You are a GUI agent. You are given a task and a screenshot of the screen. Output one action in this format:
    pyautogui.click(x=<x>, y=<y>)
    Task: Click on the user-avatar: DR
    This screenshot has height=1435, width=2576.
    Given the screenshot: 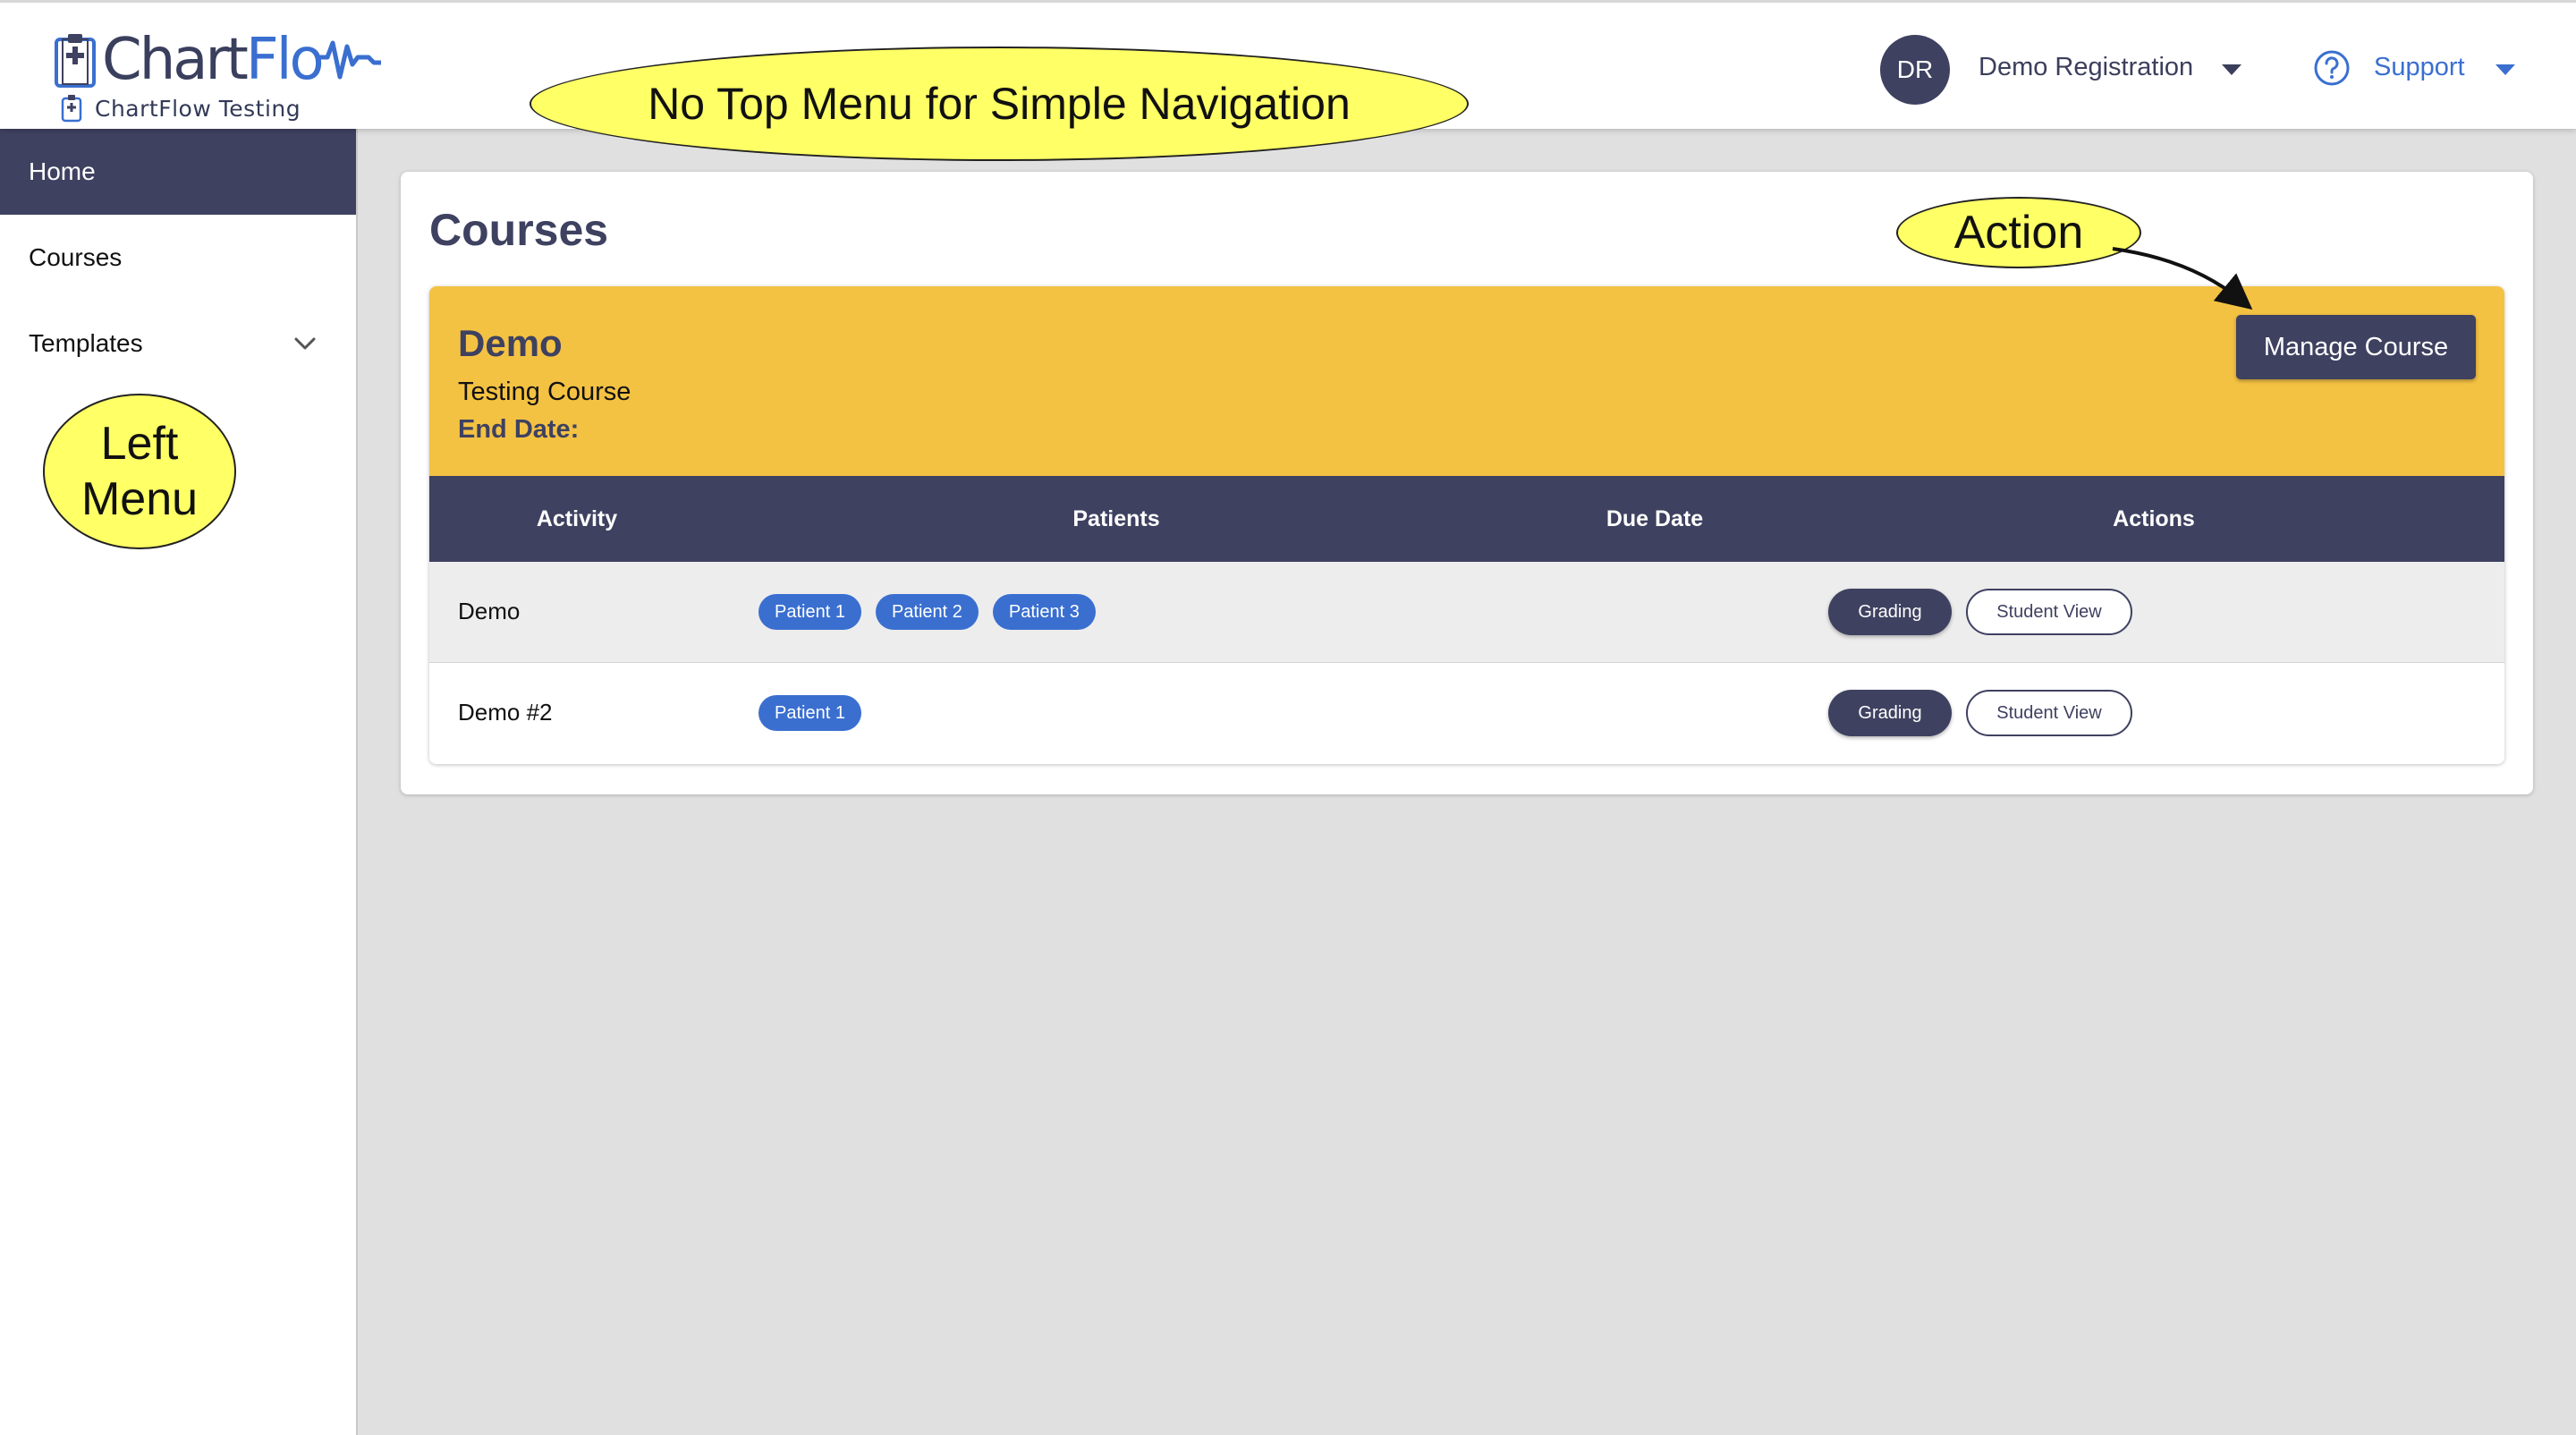 What is the action you would take?
    pyautogui.click(x=1915, y=70)
    